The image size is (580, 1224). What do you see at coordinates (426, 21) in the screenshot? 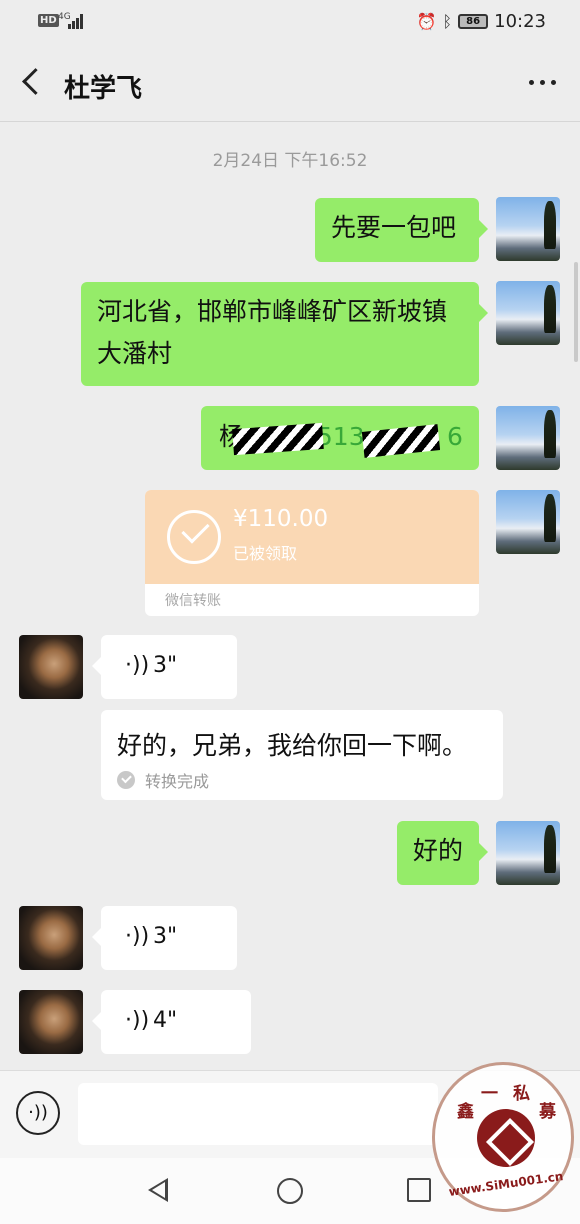
I see `alarm-icon: ⏰` at bounding box center [426, 21].